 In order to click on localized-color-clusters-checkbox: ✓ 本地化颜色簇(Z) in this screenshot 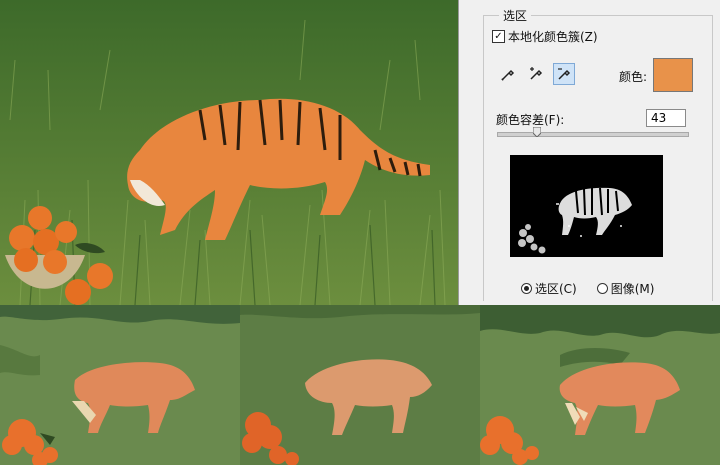, I will do `click(545, 36)`.